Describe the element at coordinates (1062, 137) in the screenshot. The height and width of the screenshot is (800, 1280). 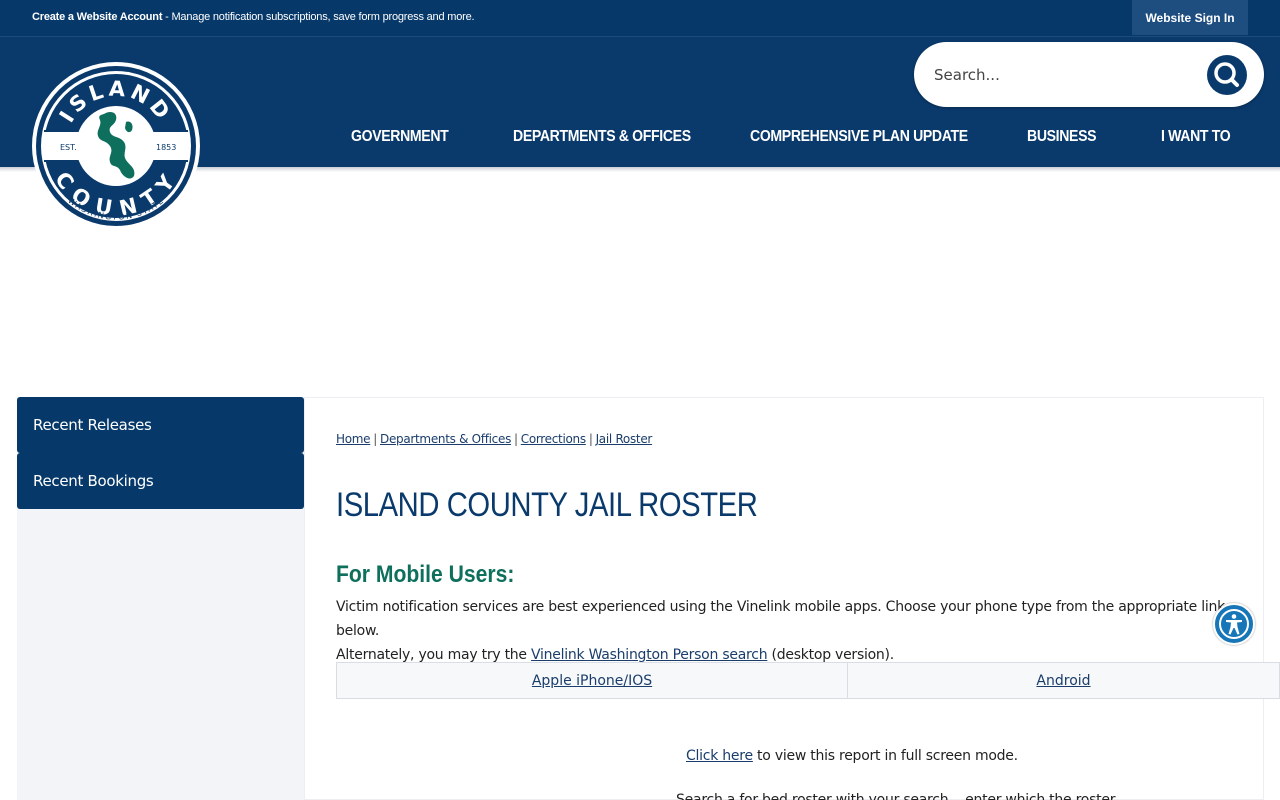
I see `nav-item-business: BUSINESS` at that location.